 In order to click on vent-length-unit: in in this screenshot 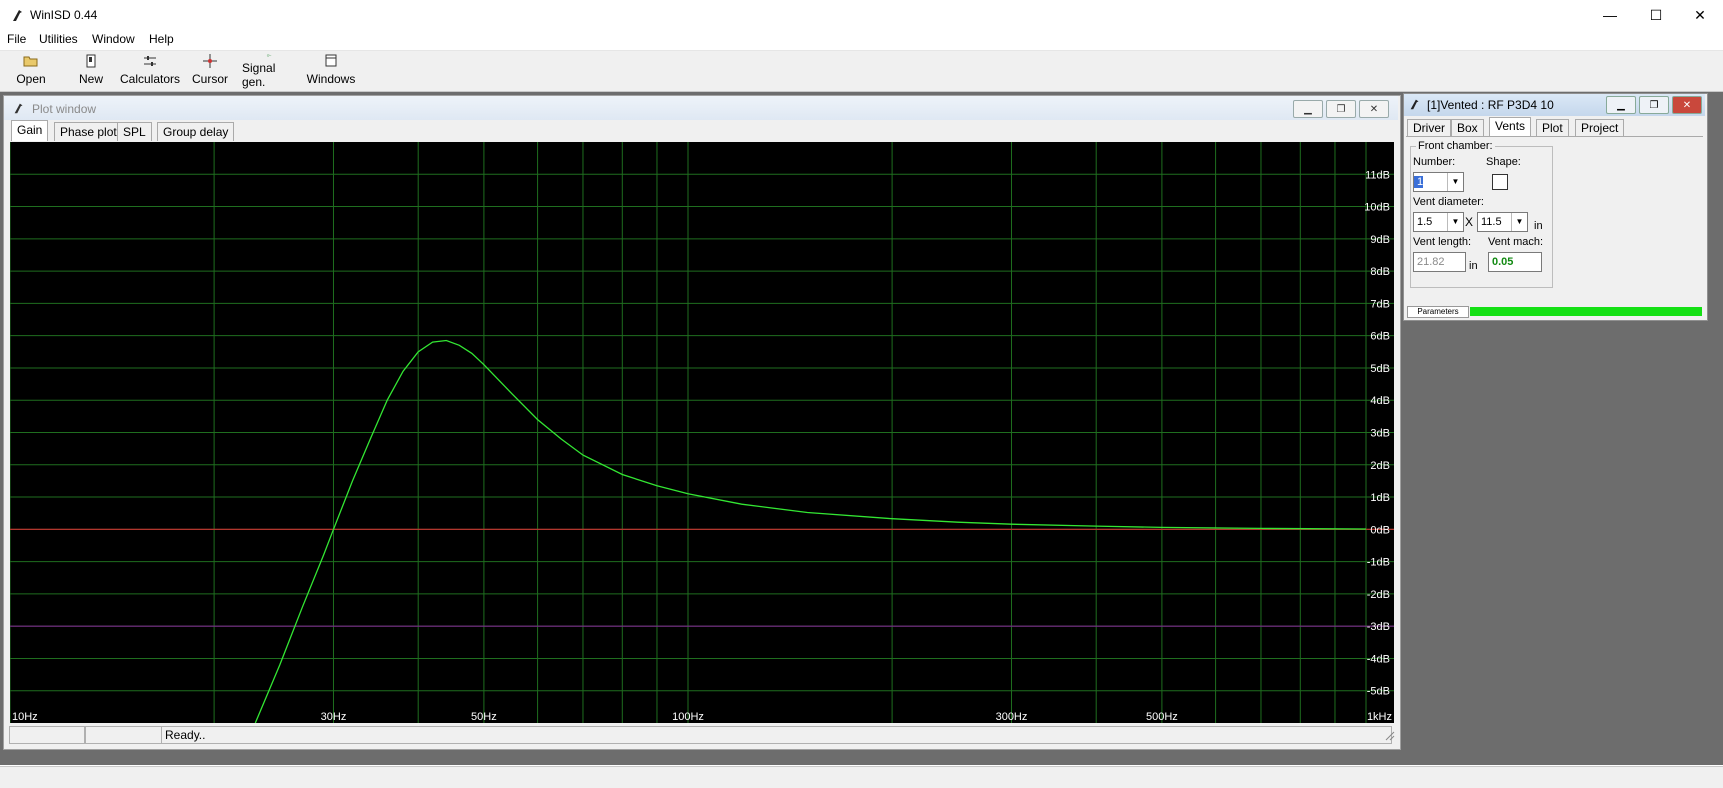, I will do `click(1473, 266)`.